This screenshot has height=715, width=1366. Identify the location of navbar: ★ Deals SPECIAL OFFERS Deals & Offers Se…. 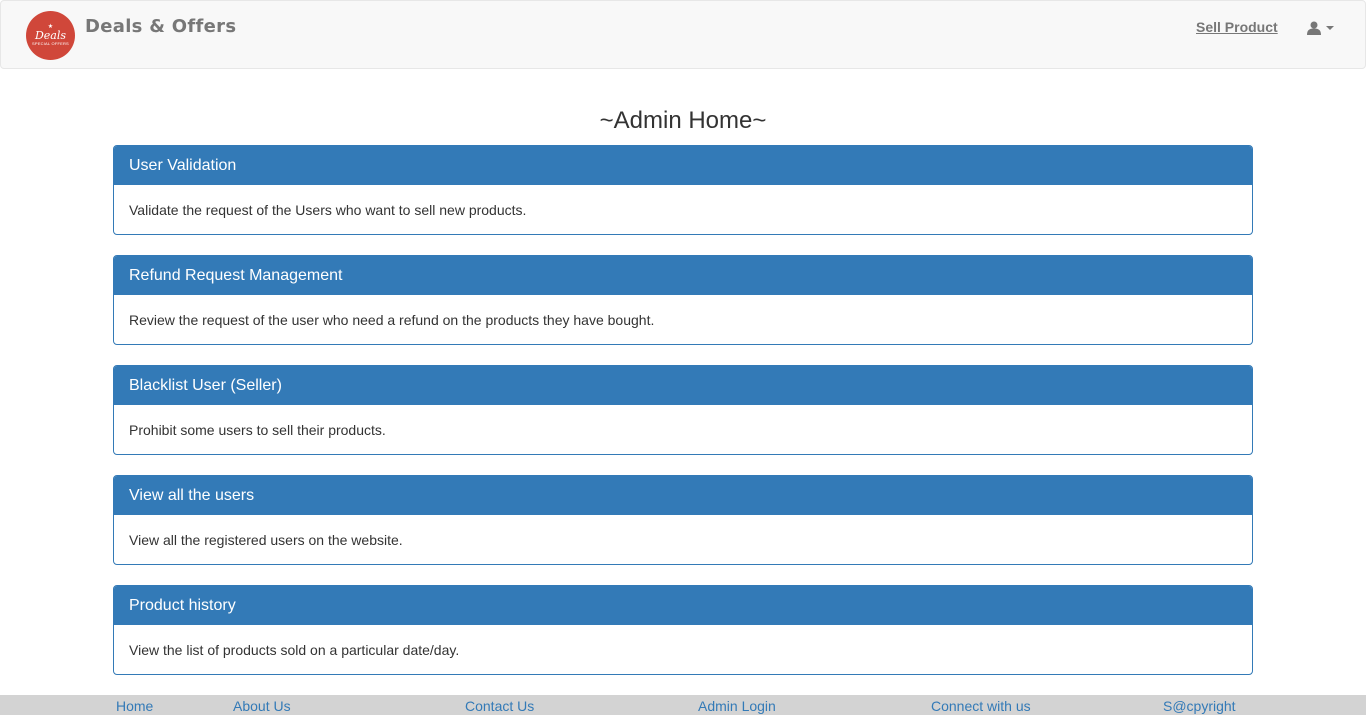
(683, 34).